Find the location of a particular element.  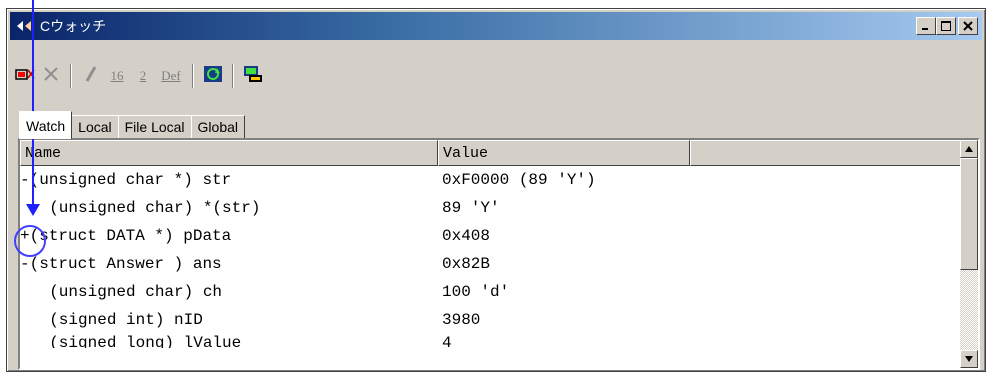

column-header-value: Value is located at coordinates (564, 153).